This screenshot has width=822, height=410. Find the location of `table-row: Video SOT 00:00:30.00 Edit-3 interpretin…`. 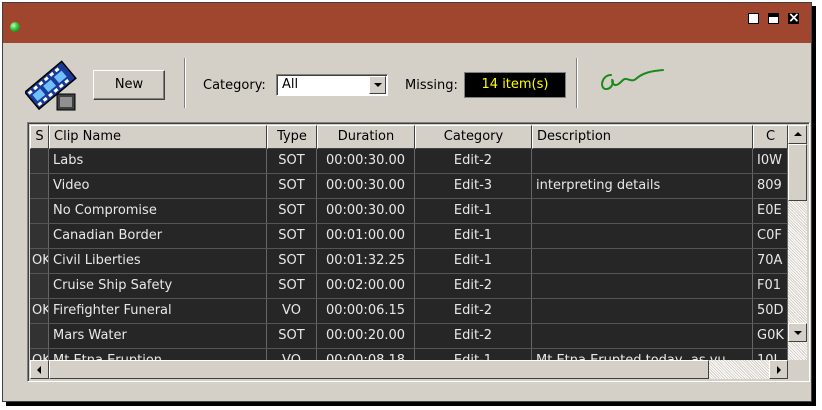

table-row: Video SOT 00:00:30.00 Edit-3 interpretin… is located at coordinates (409, 186).